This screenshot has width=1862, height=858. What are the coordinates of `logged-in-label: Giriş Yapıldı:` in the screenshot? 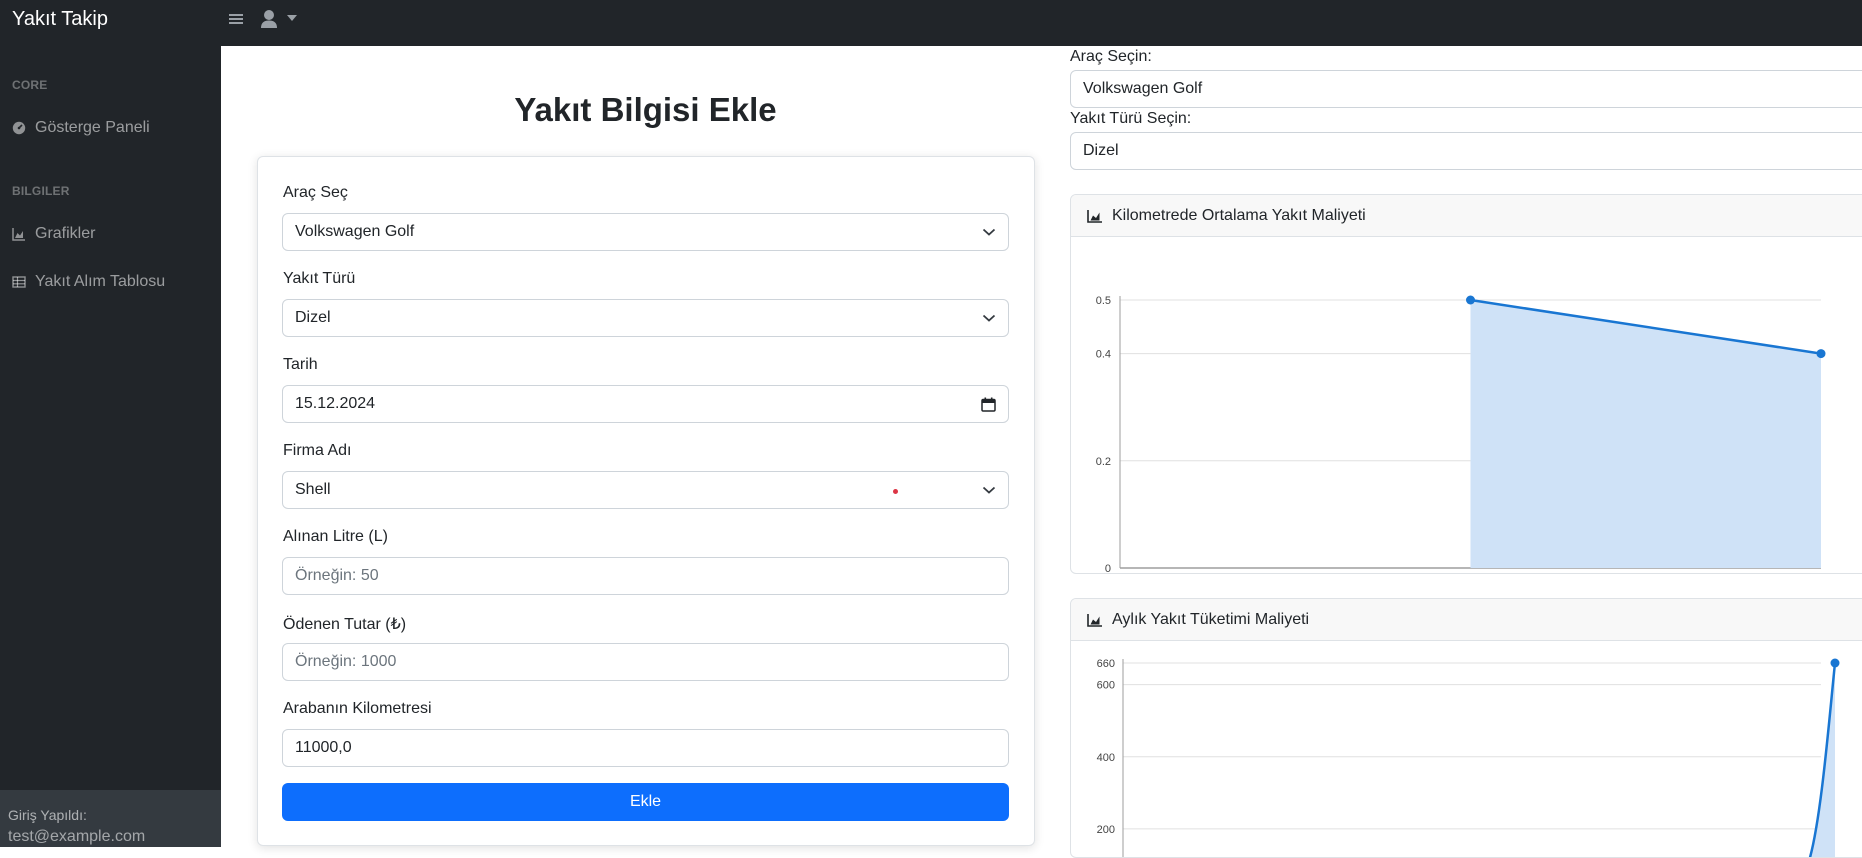 It's located at (47, 815).